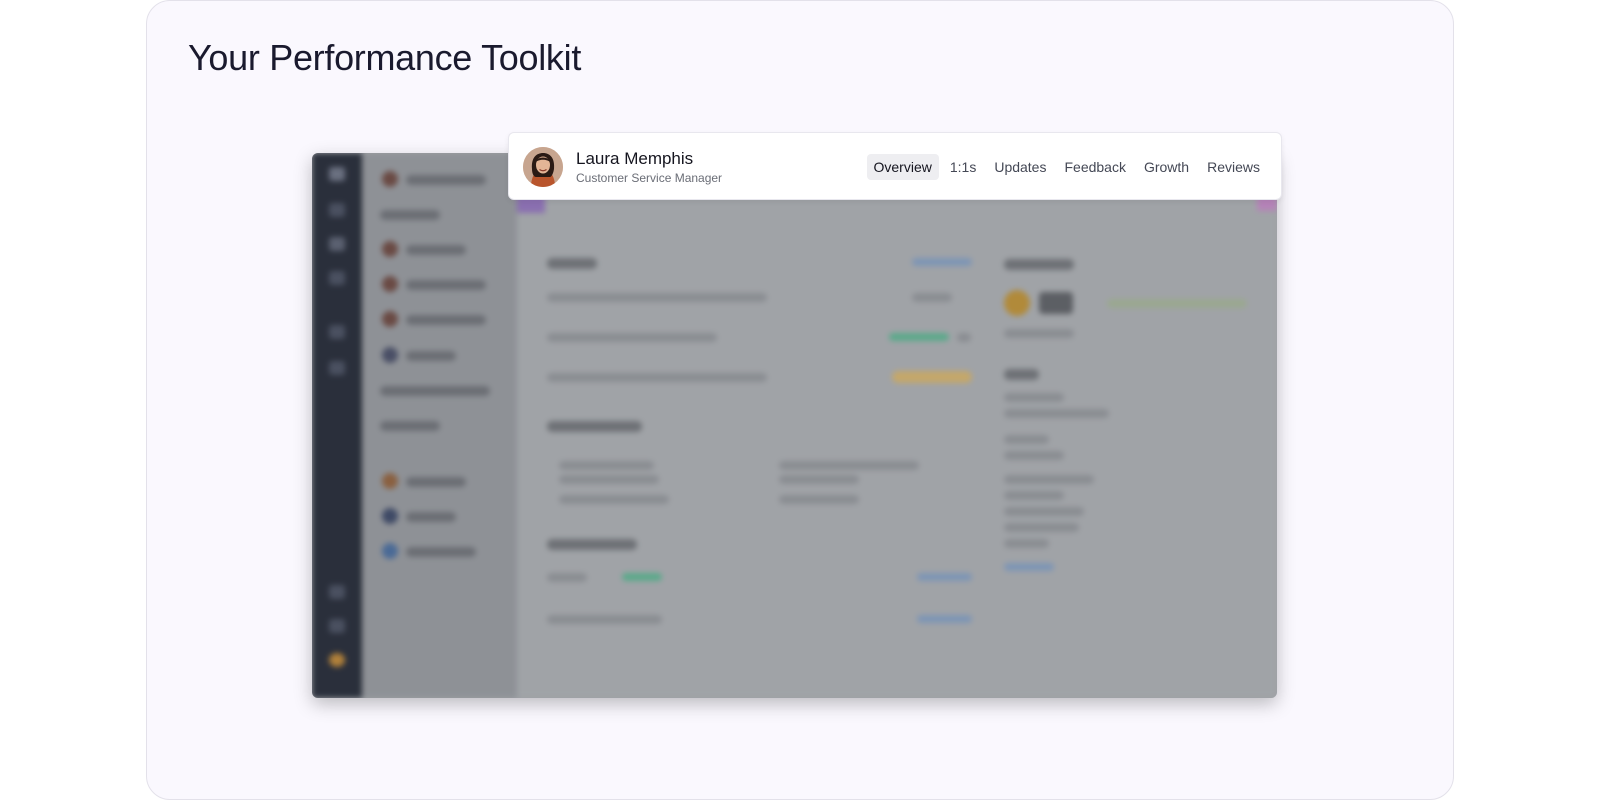 This screenshot has height=800, width=1600. What do you see at coordinates (1166, 167) in the screenshot?
I see `tab-growth: Growth` at bounding box center [1166, 167].